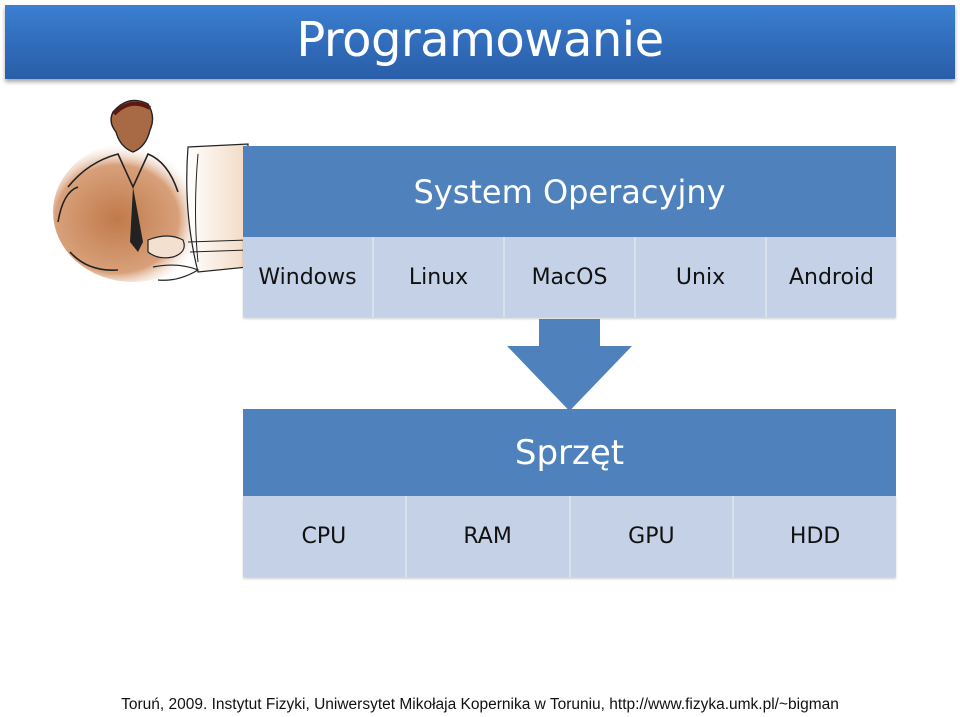 This screenshot has height=717, width=960. I want to click on os-item-macos: MacOS, so click(568, 277).